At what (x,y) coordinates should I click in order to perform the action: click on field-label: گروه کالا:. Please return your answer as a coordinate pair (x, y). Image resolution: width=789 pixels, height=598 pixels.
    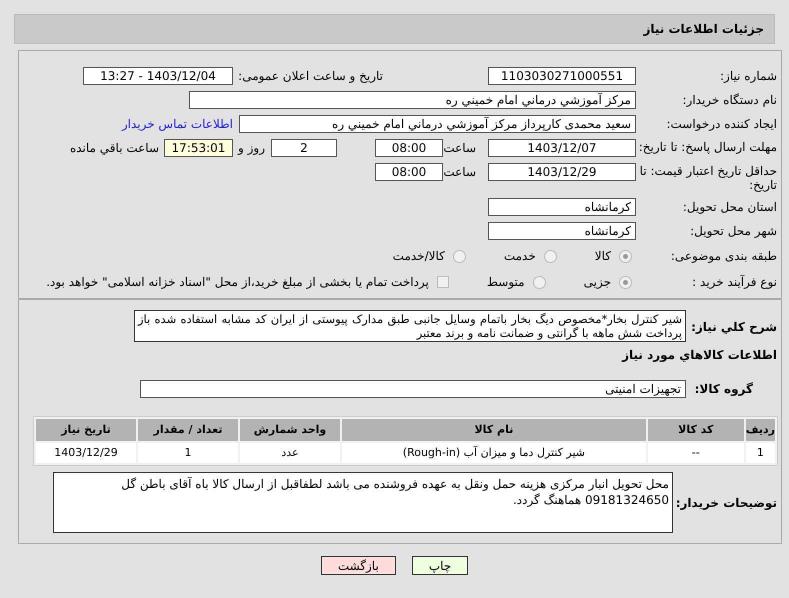
    Looking at the image, I should click on (724, 389).